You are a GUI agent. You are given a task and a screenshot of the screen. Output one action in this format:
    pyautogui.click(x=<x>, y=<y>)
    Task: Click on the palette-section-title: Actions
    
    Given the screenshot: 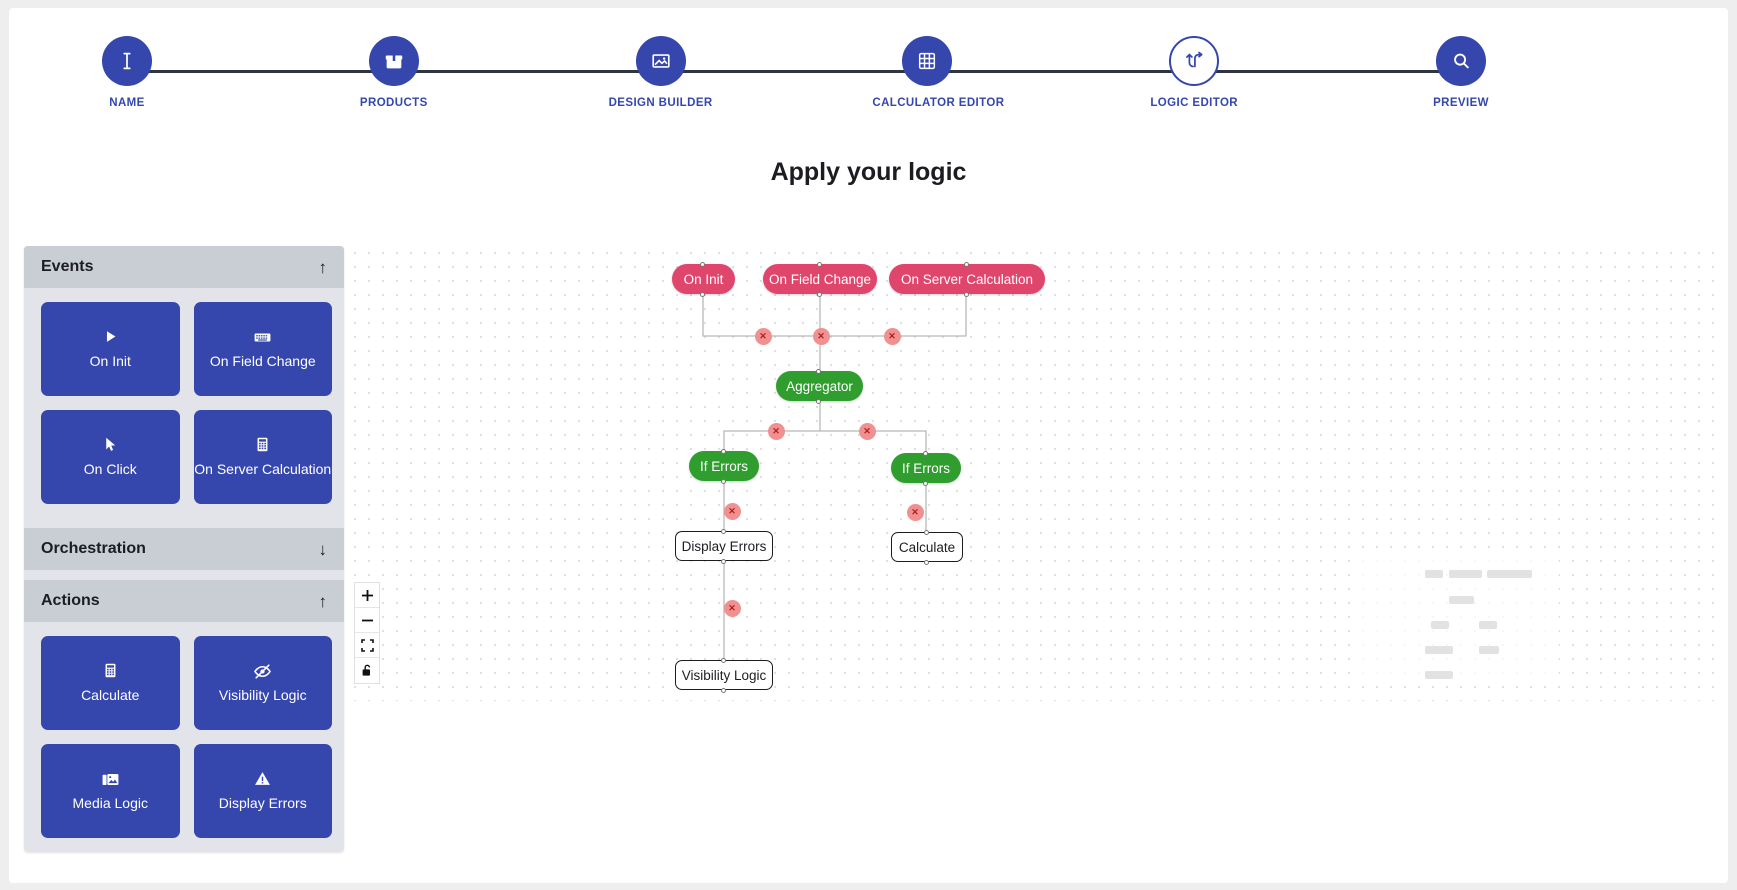 What is the action you would take?
    pyautogui.click(x=70, y=600)
    